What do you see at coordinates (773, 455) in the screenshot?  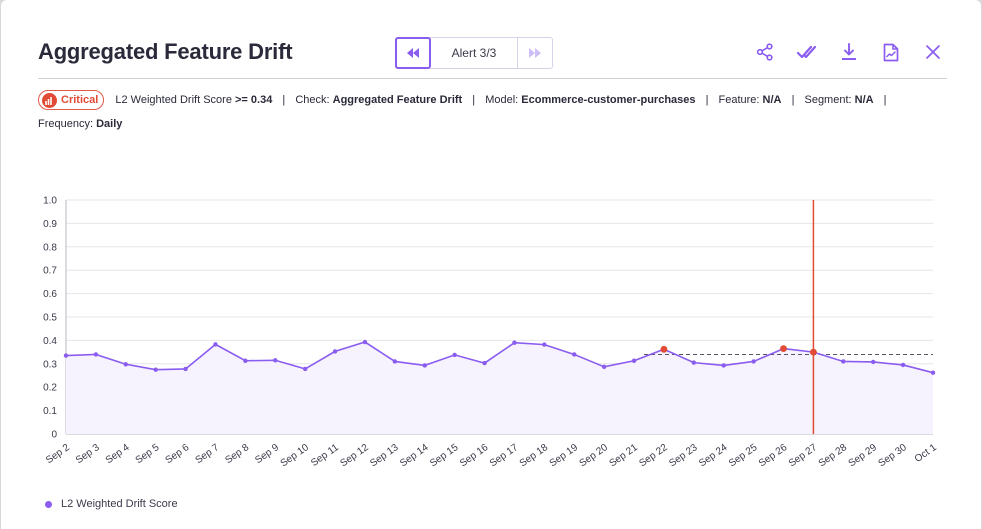 I see `x-tick-label: Sep 26` at bounding box center [773, 455].